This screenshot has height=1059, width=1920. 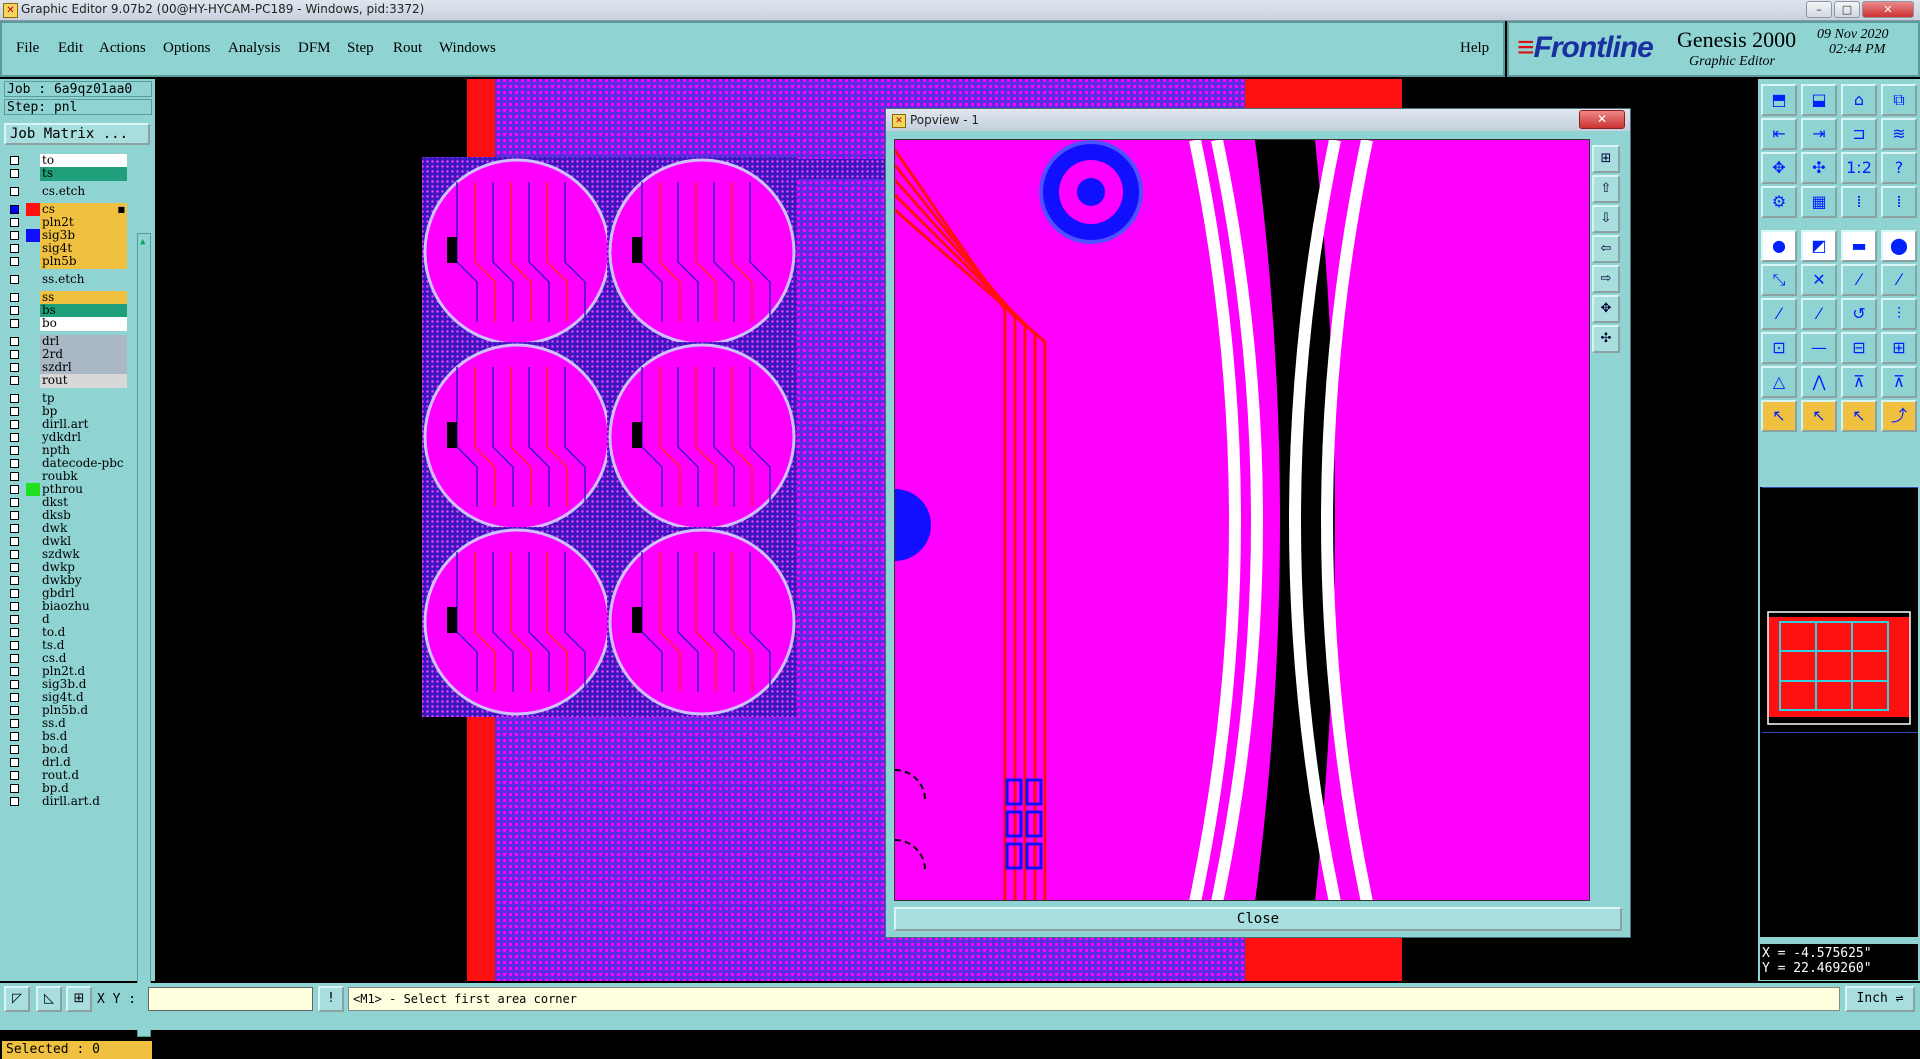 I want to click on layer-name: dwkp, so click(x=83, y=568).